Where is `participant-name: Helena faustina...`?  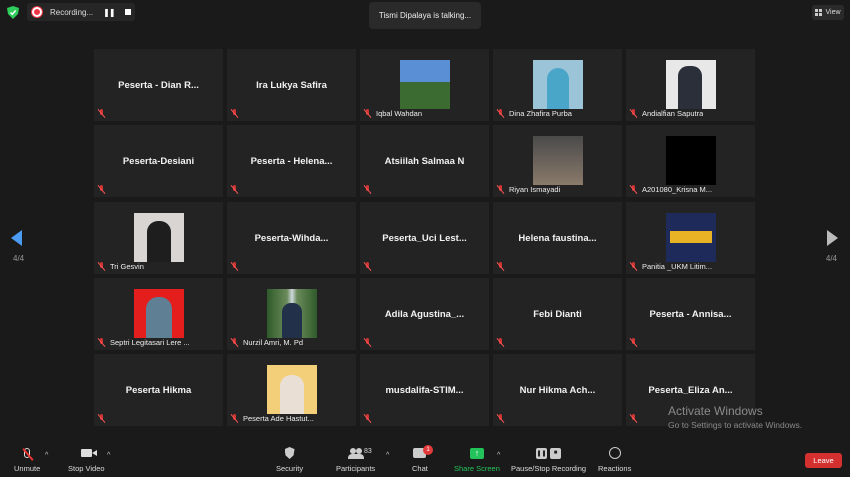 participant-name: Helena faustina... is located at coordinates (557, 238).